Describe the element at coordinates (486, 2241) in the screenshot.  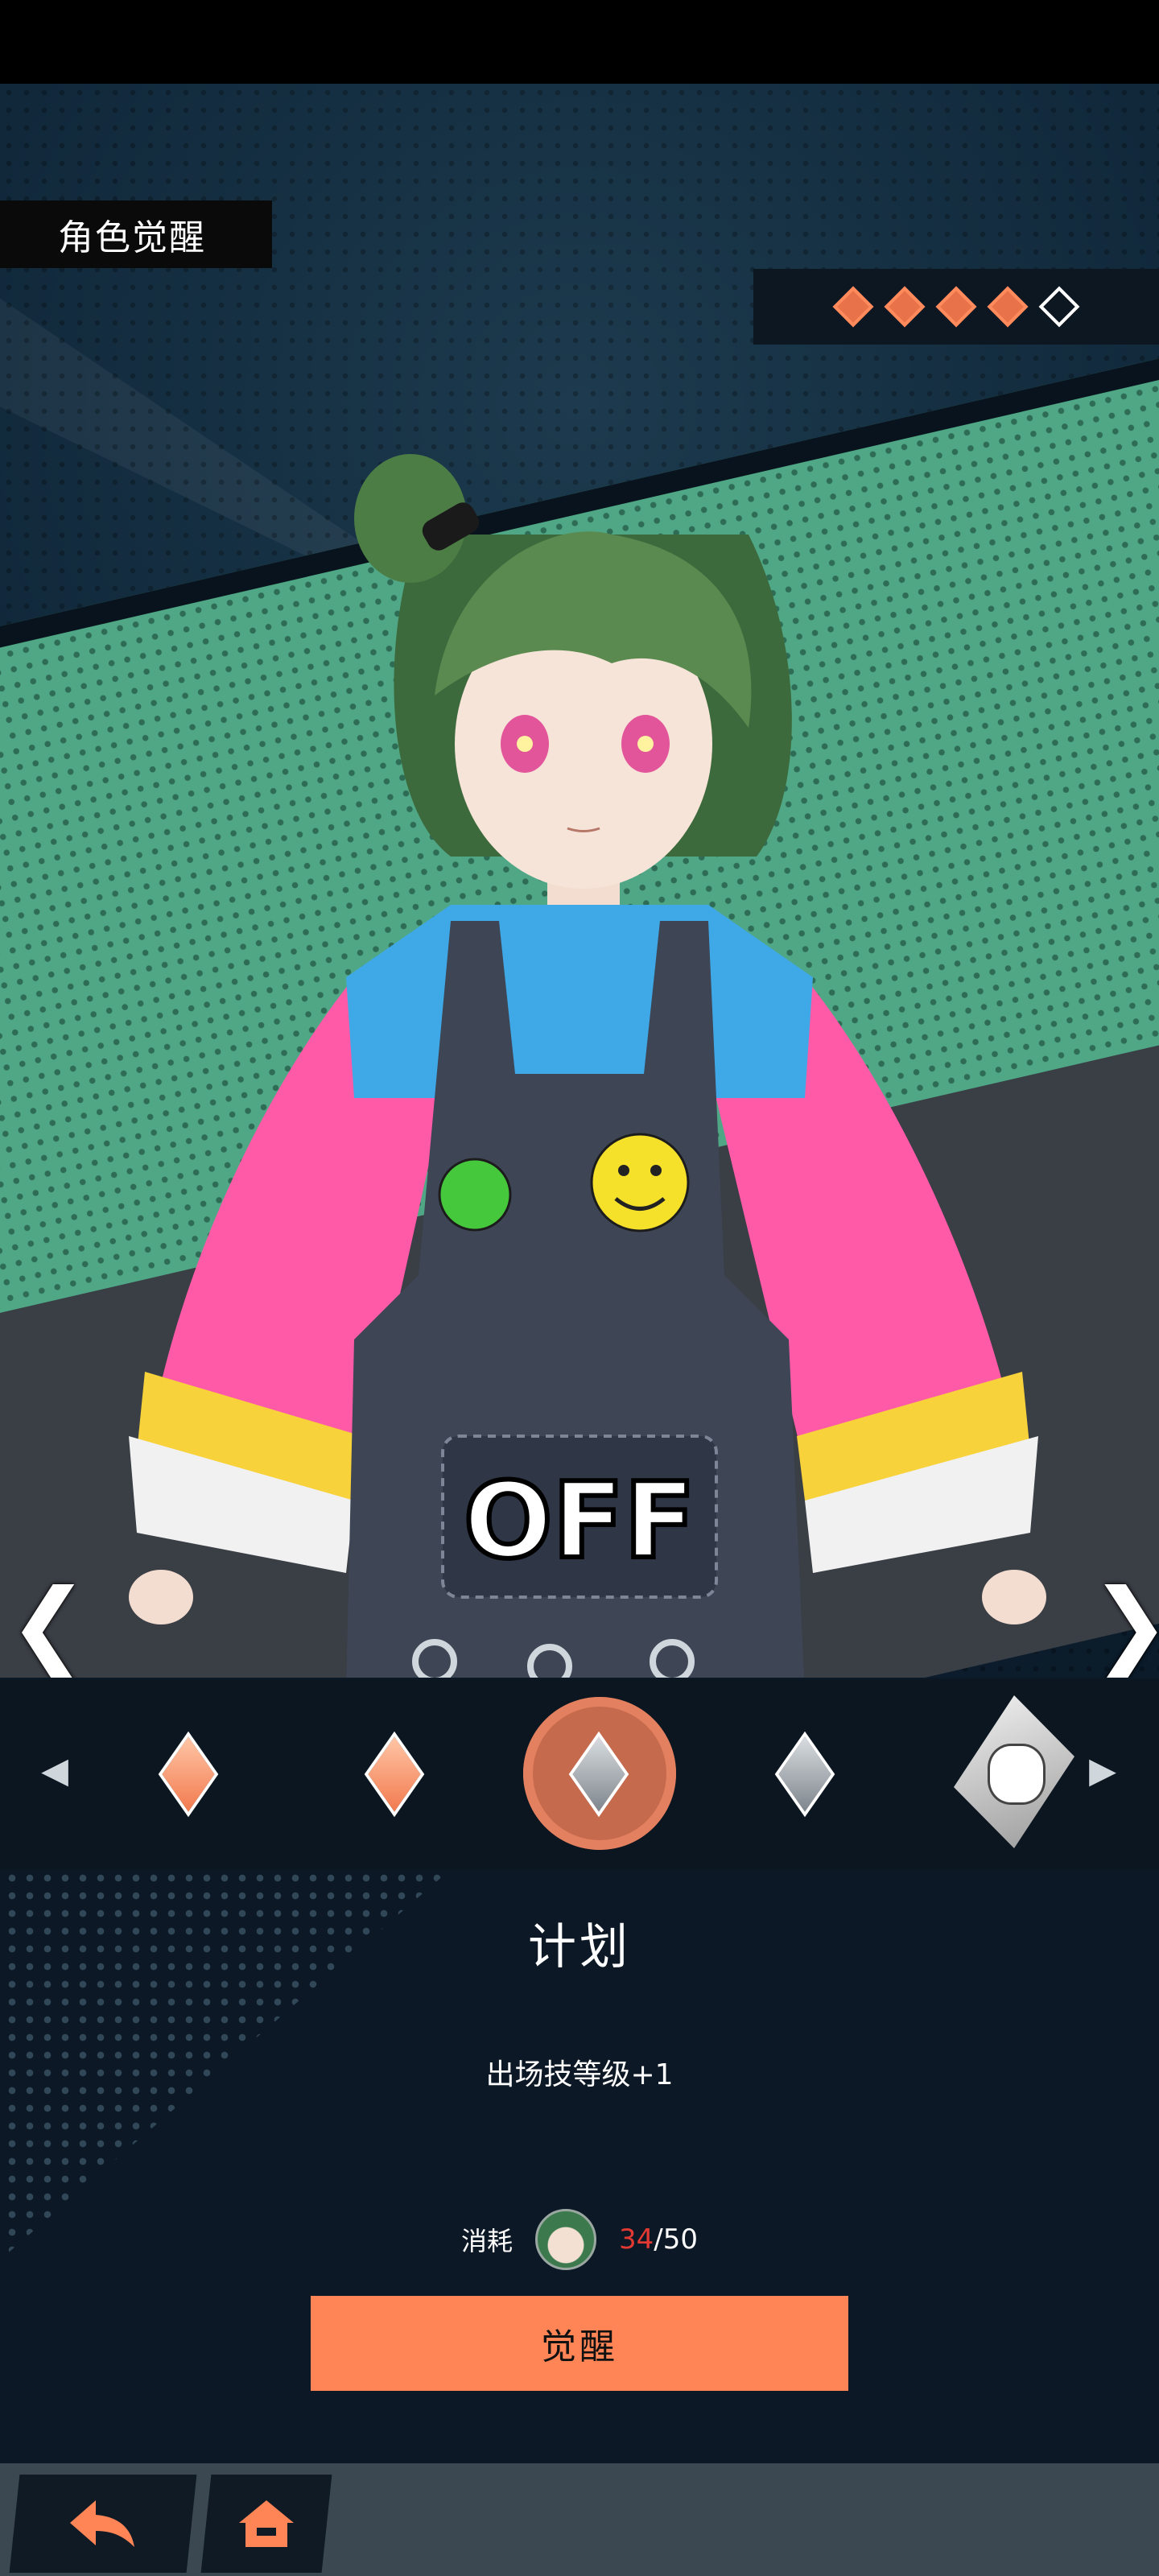
I see `cost-label: 消耗` at that location.